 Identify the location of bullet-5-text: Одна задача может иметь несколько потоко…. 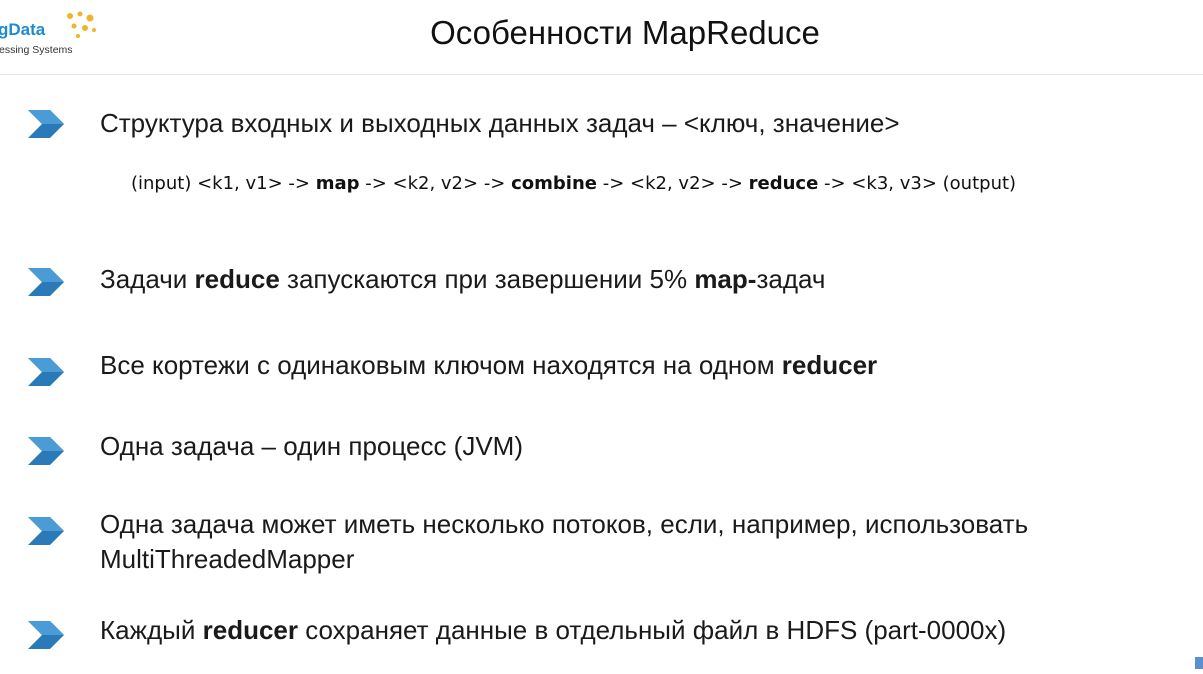
(564, 541).